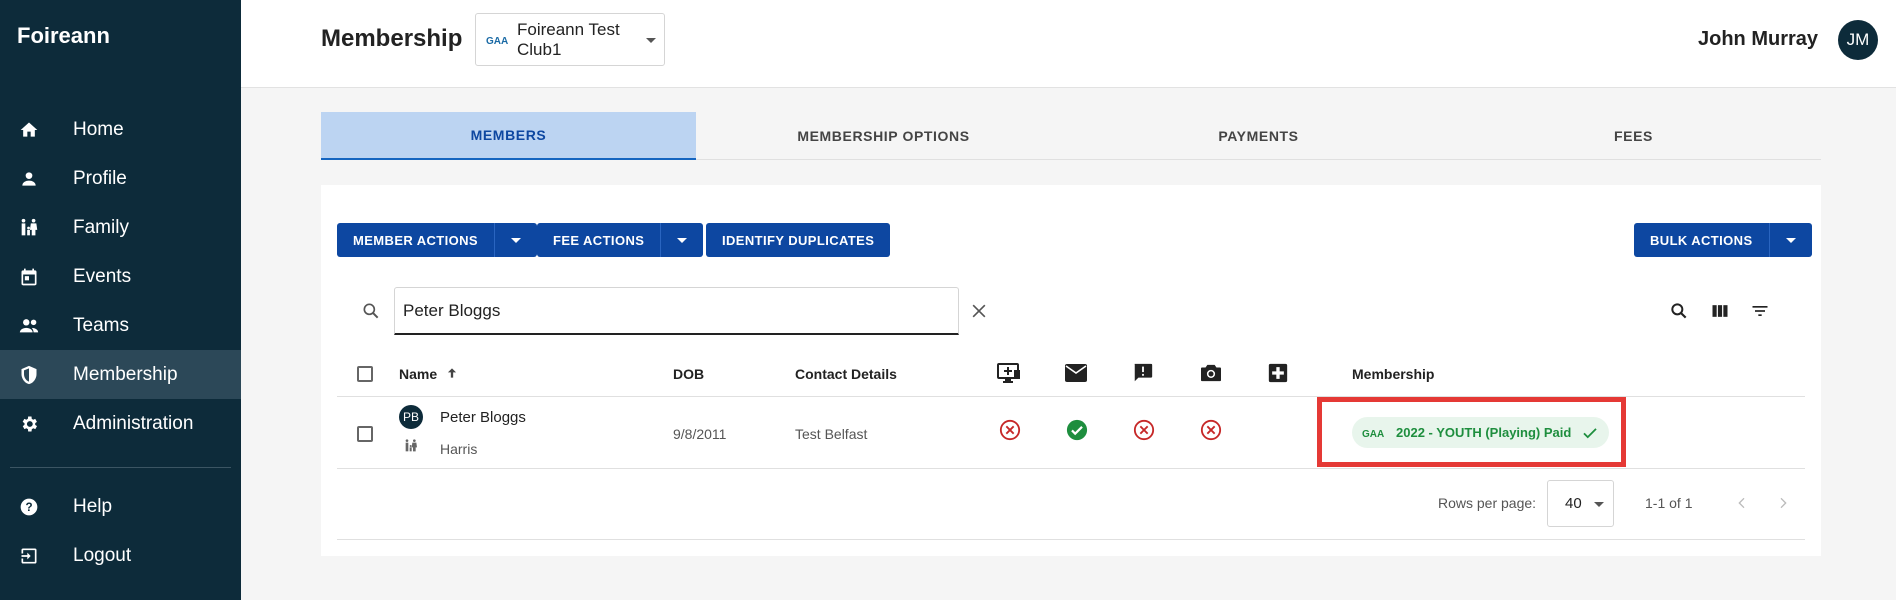 Image resolution: width=1896 pixels, height=600 pixels. Describe the element at coordinates (29, 277) in the screenshot. I see `calendar-icon` at that location.